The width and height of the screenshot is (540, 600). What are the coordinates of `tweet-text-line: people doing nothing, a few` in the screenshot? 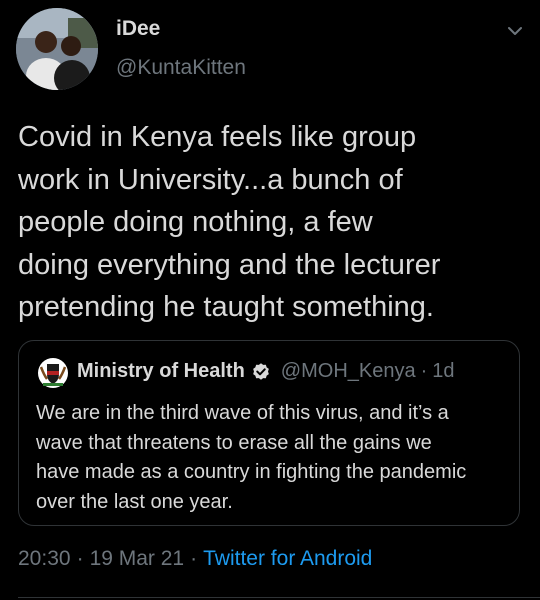 It's located at (195, 222).